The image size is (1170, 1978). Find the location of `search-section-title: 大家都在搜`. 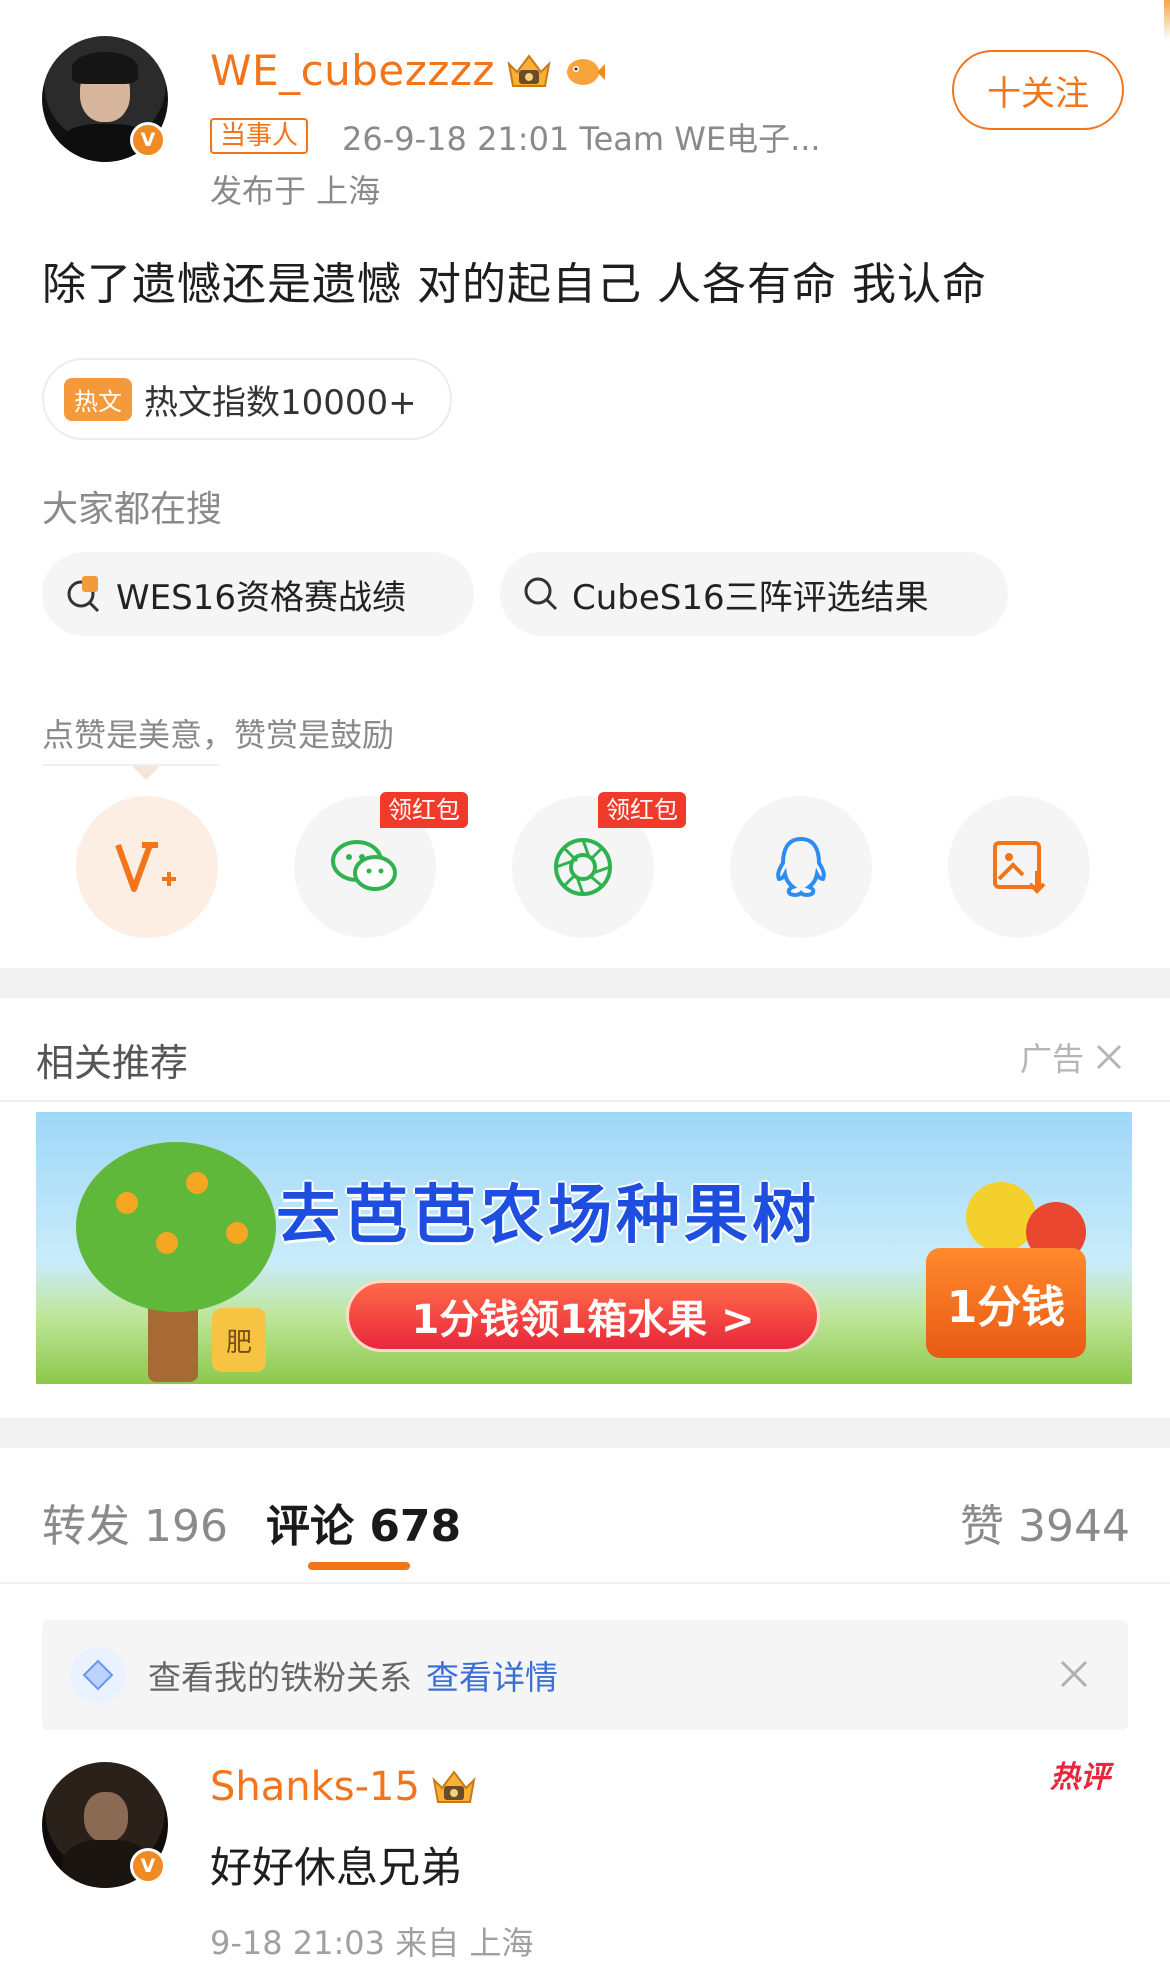

search-section-title: 大家都在搜 is located at coordinates (132, 509).